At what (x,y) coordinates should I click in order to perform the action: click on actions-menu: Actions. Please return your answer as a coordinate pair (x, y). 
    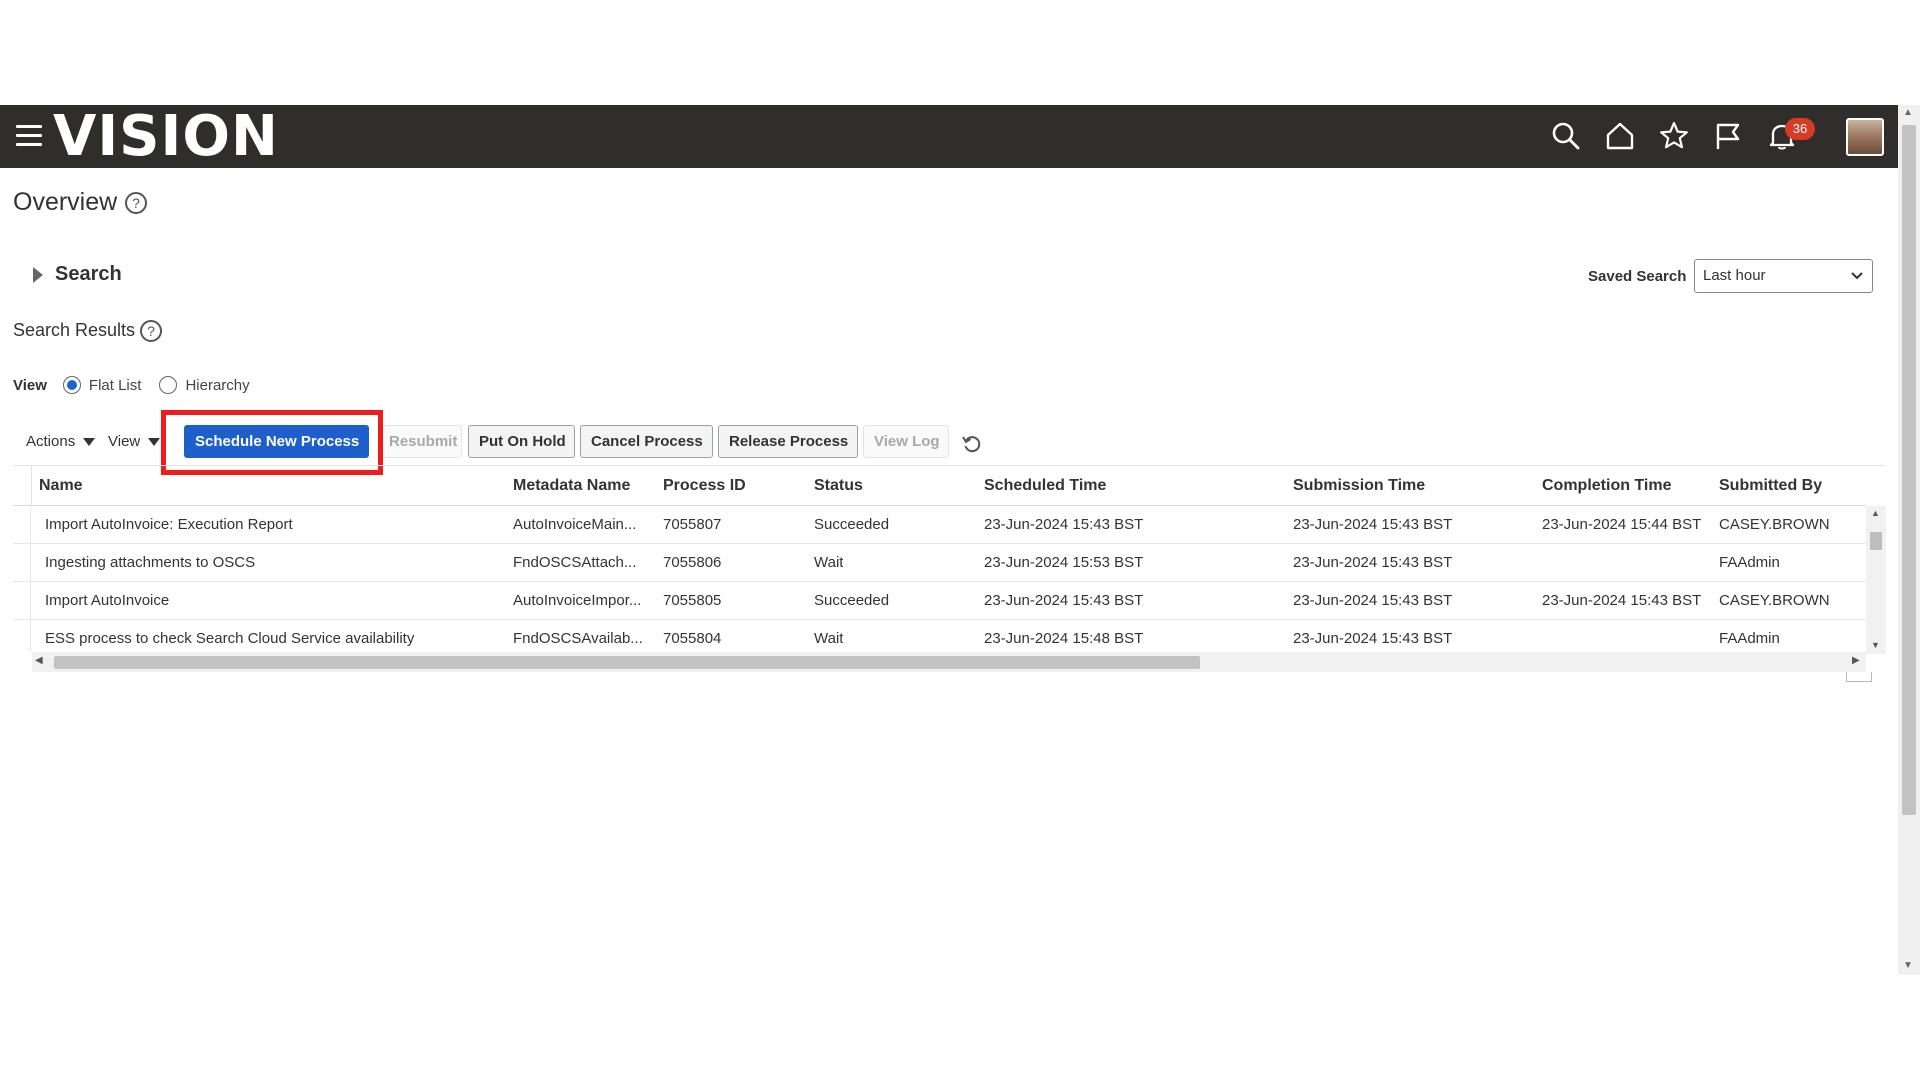
    Looking at the image, I should click on (61, 441).